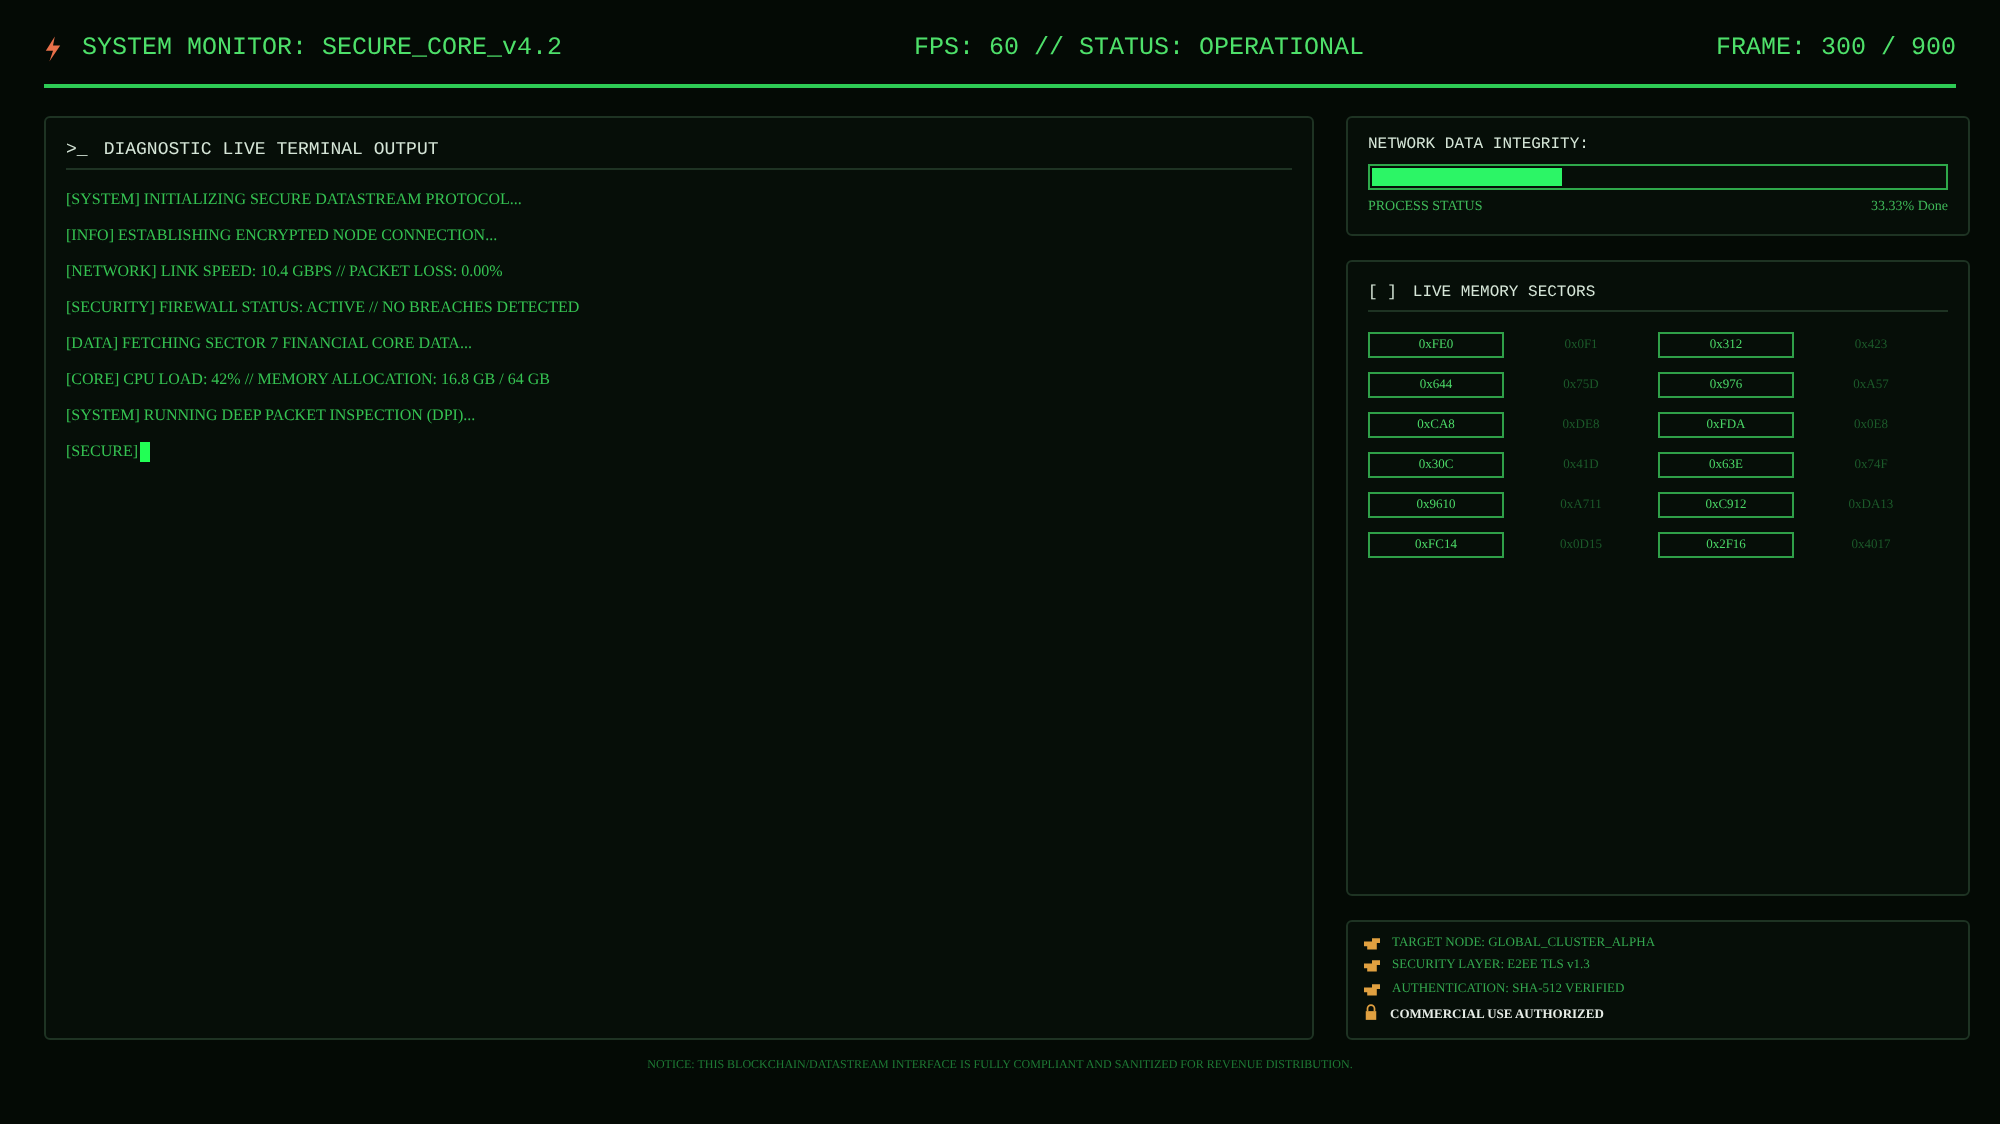 The width and height of the screenshot is (2000, 1124). What do you see at coordinates (1382, 293) in the screenshot?
I see `bracket-icon: [ ]` at bounding box center [1382, 293].